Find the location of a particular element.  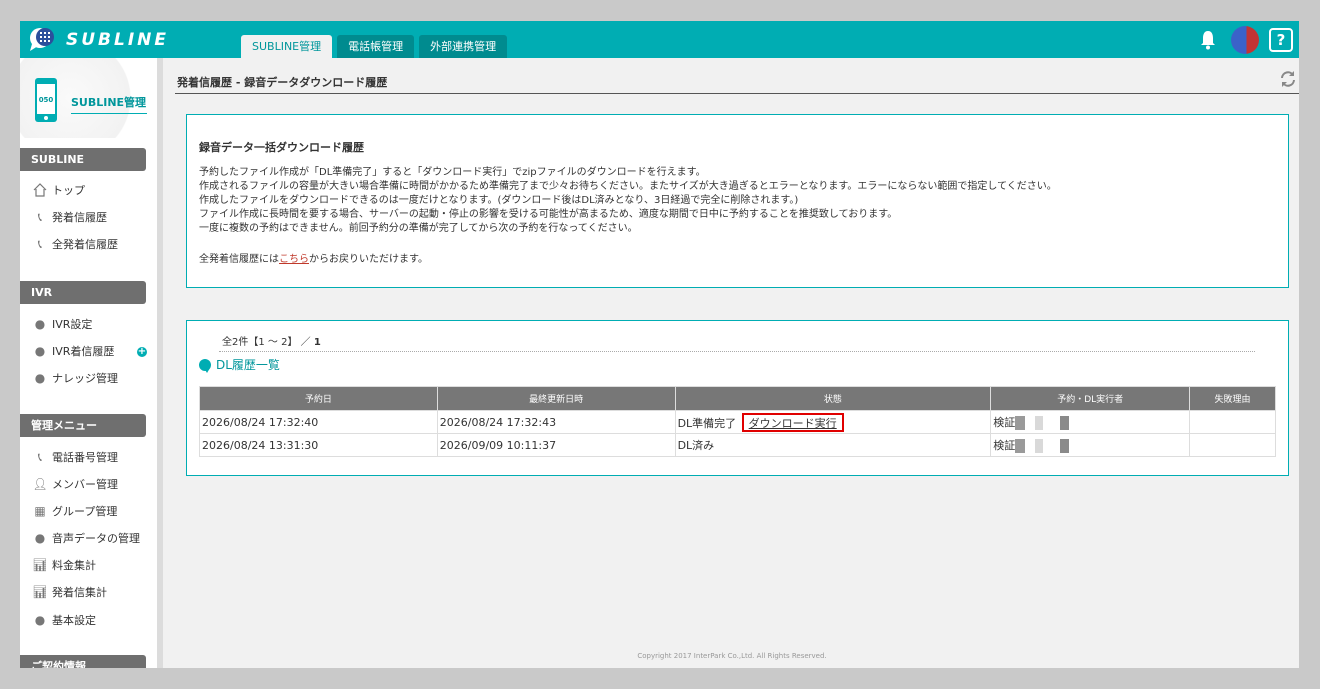

sidebar-item-members: 👤︎ メンバー管理 is located at coordinates (75, 484).